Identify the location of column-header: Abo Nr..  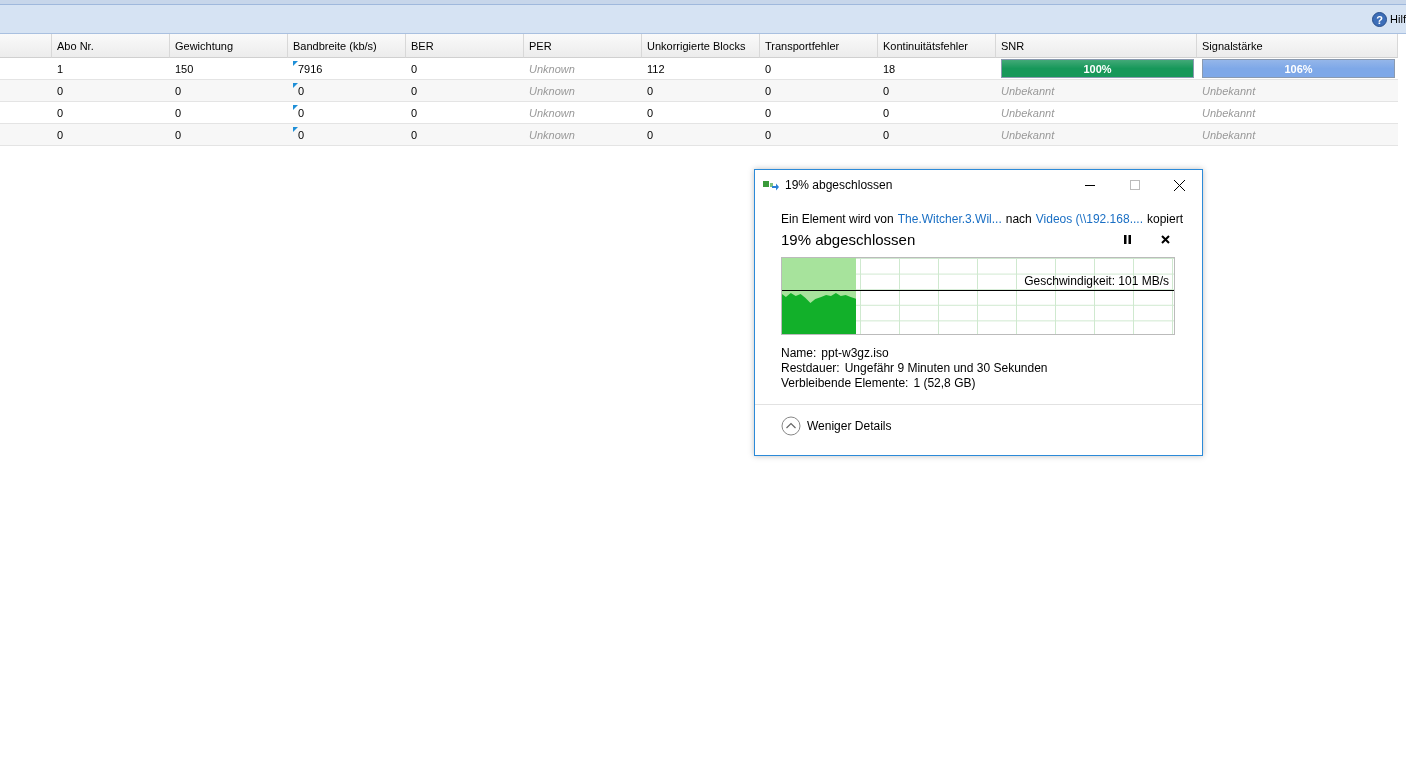
(111, 46).